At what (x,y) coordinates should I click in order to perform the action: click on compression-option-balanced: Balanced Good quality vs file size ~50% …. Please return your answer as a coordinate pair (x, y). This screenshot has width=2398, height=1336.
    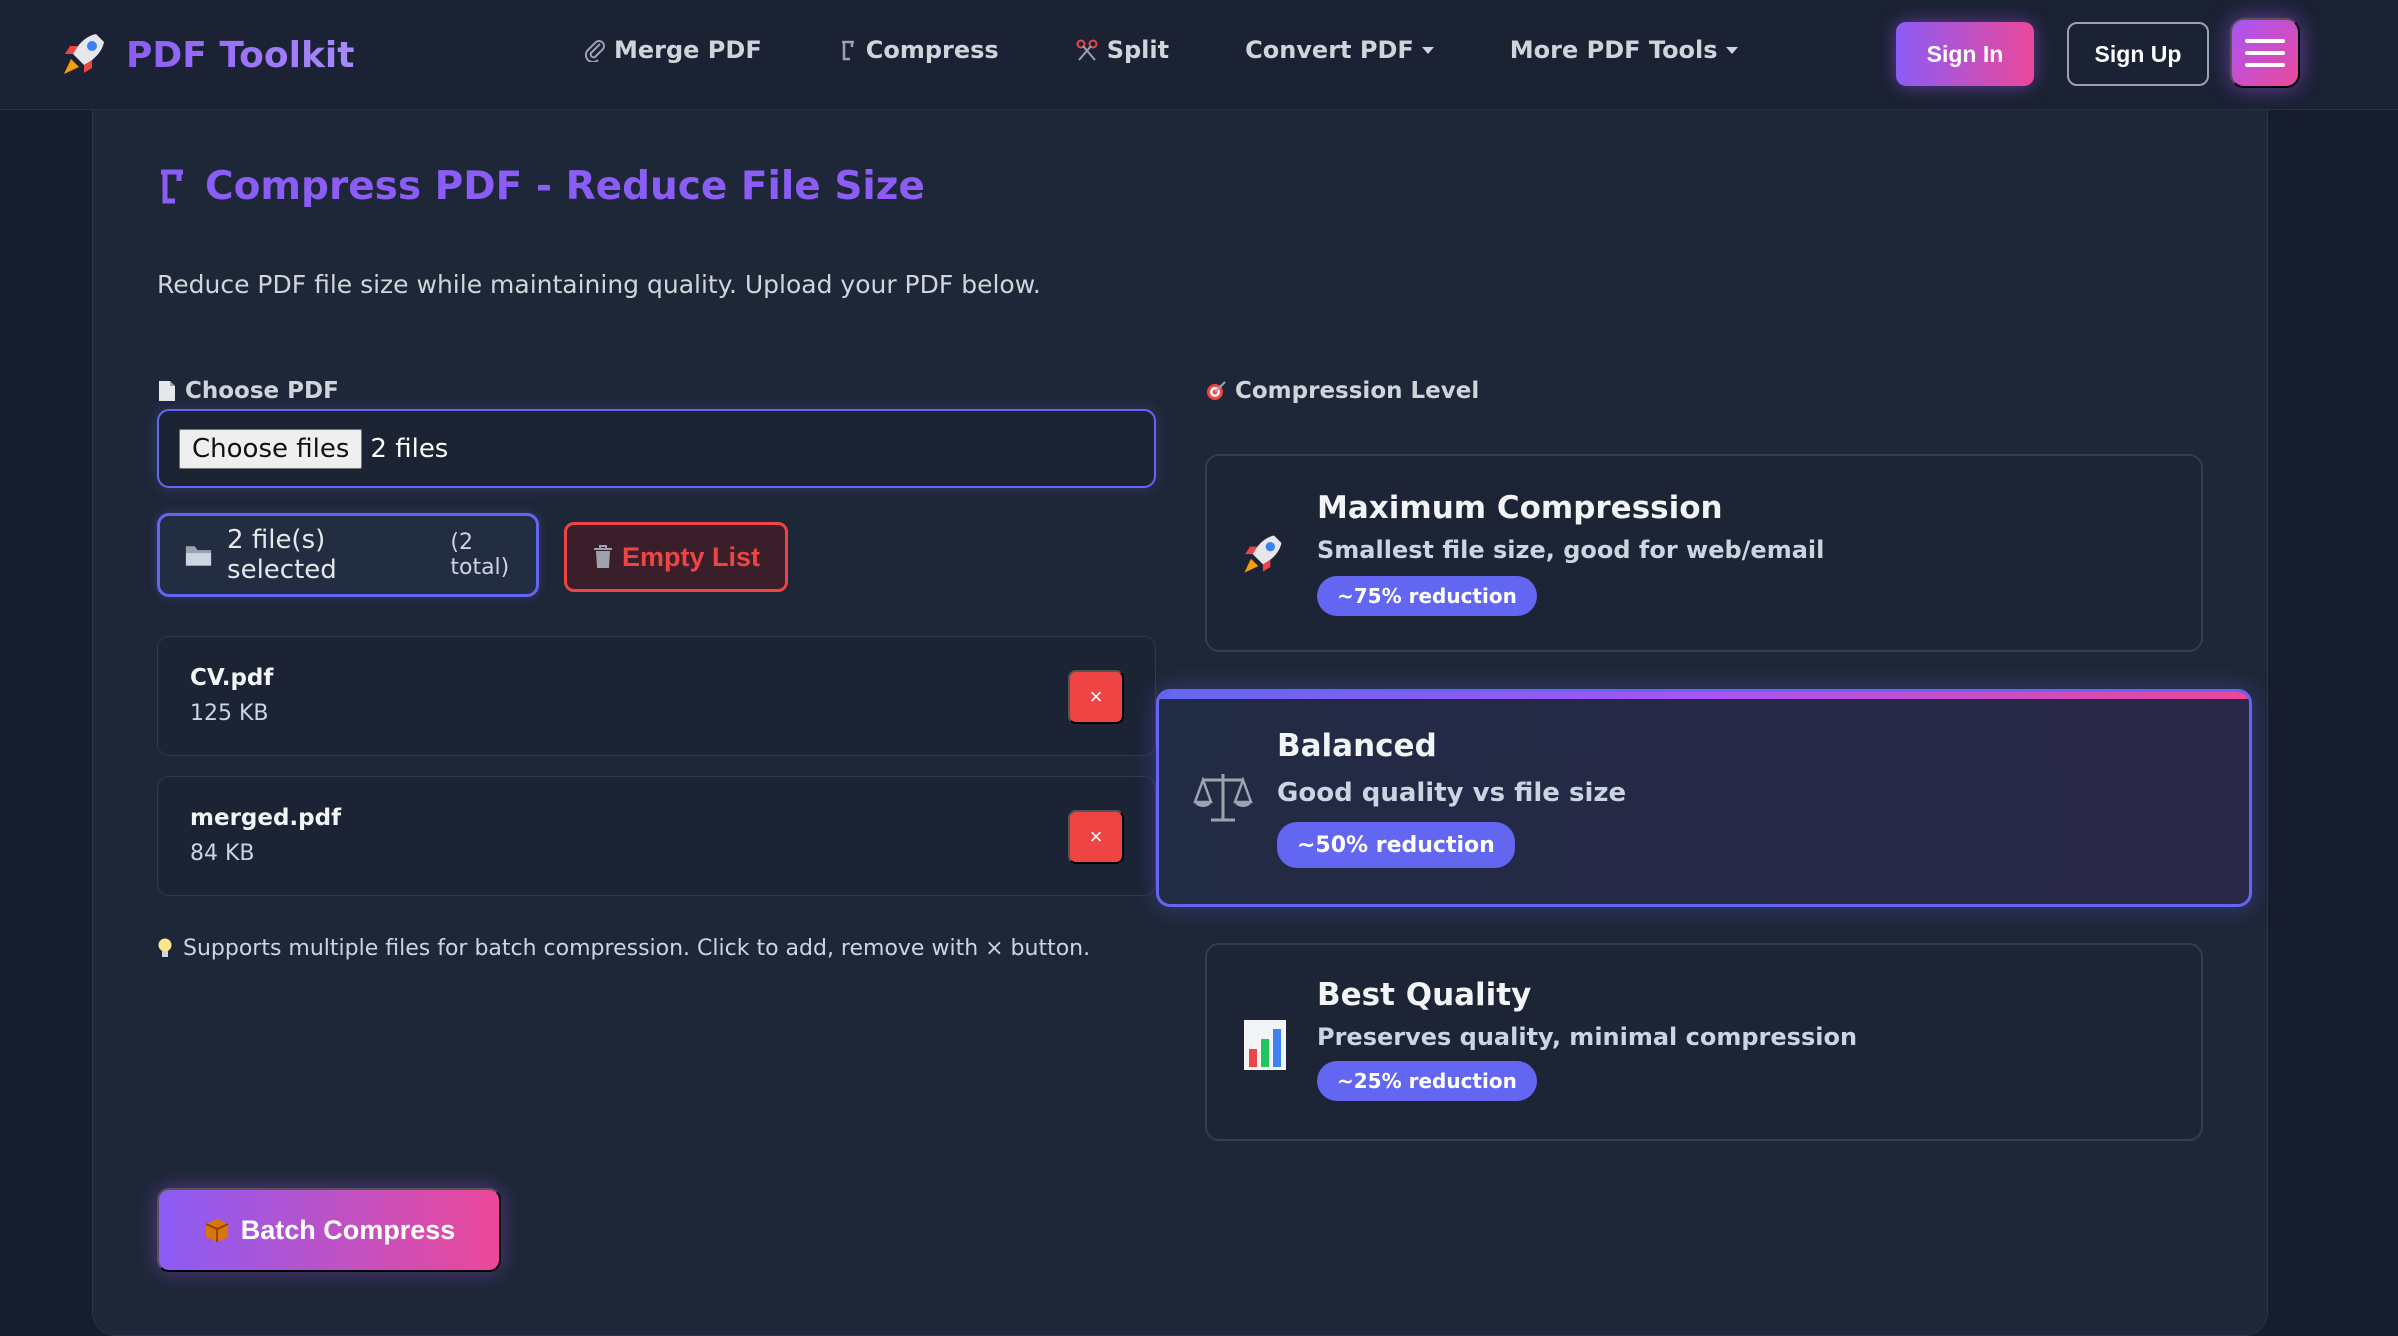
    Looking at the image, I should click on (1704, 798).